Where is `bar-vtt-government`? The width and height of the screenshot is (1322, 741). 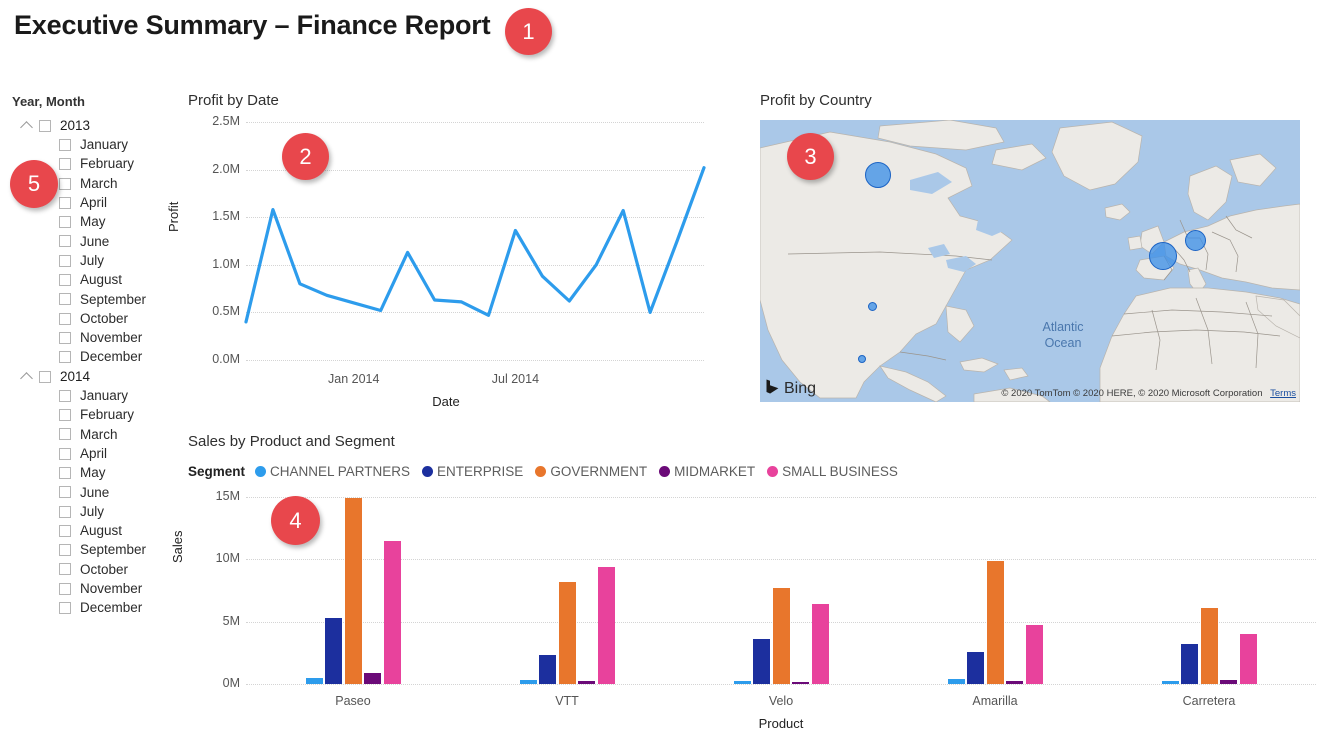
bar-vtt-government is located at coordinates (567, 632).